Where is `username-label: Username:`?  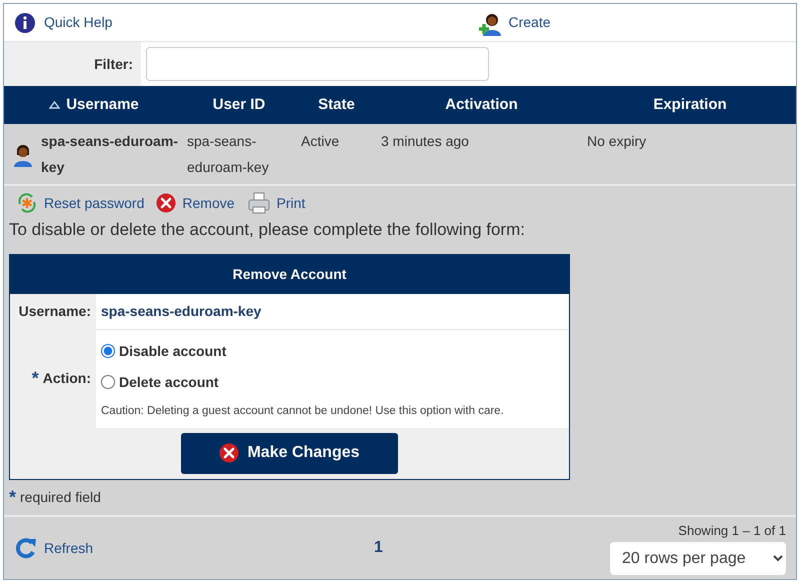 username-label: Username: is located at coordinates (54, 311).